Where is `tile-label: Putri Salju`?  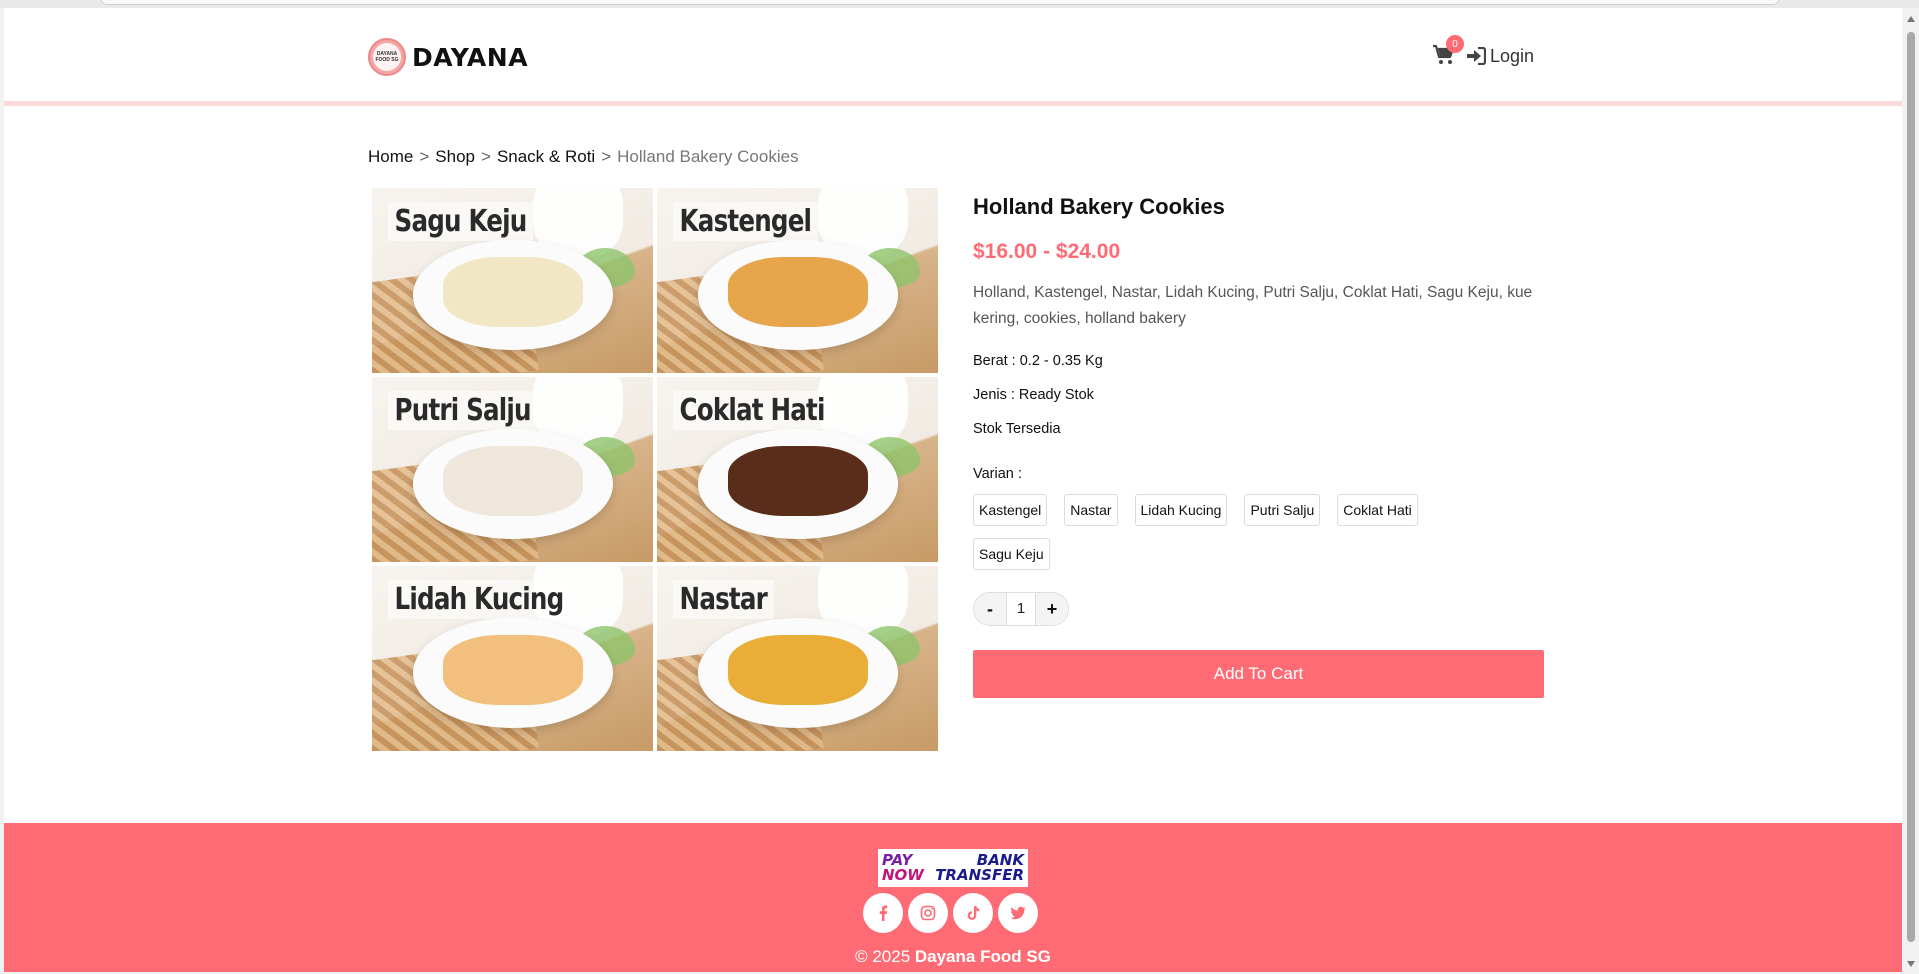 tile-label: Putri Salju is located at coordinates (463, 410).